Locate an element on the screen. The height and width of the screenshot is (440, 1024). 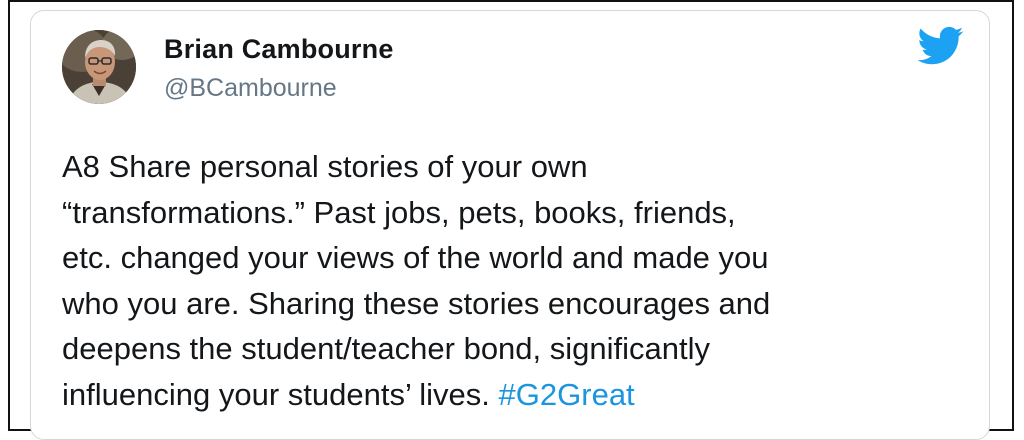
tweet-text-line: influencing your students’ lives. is located at coordinates (276, 394).